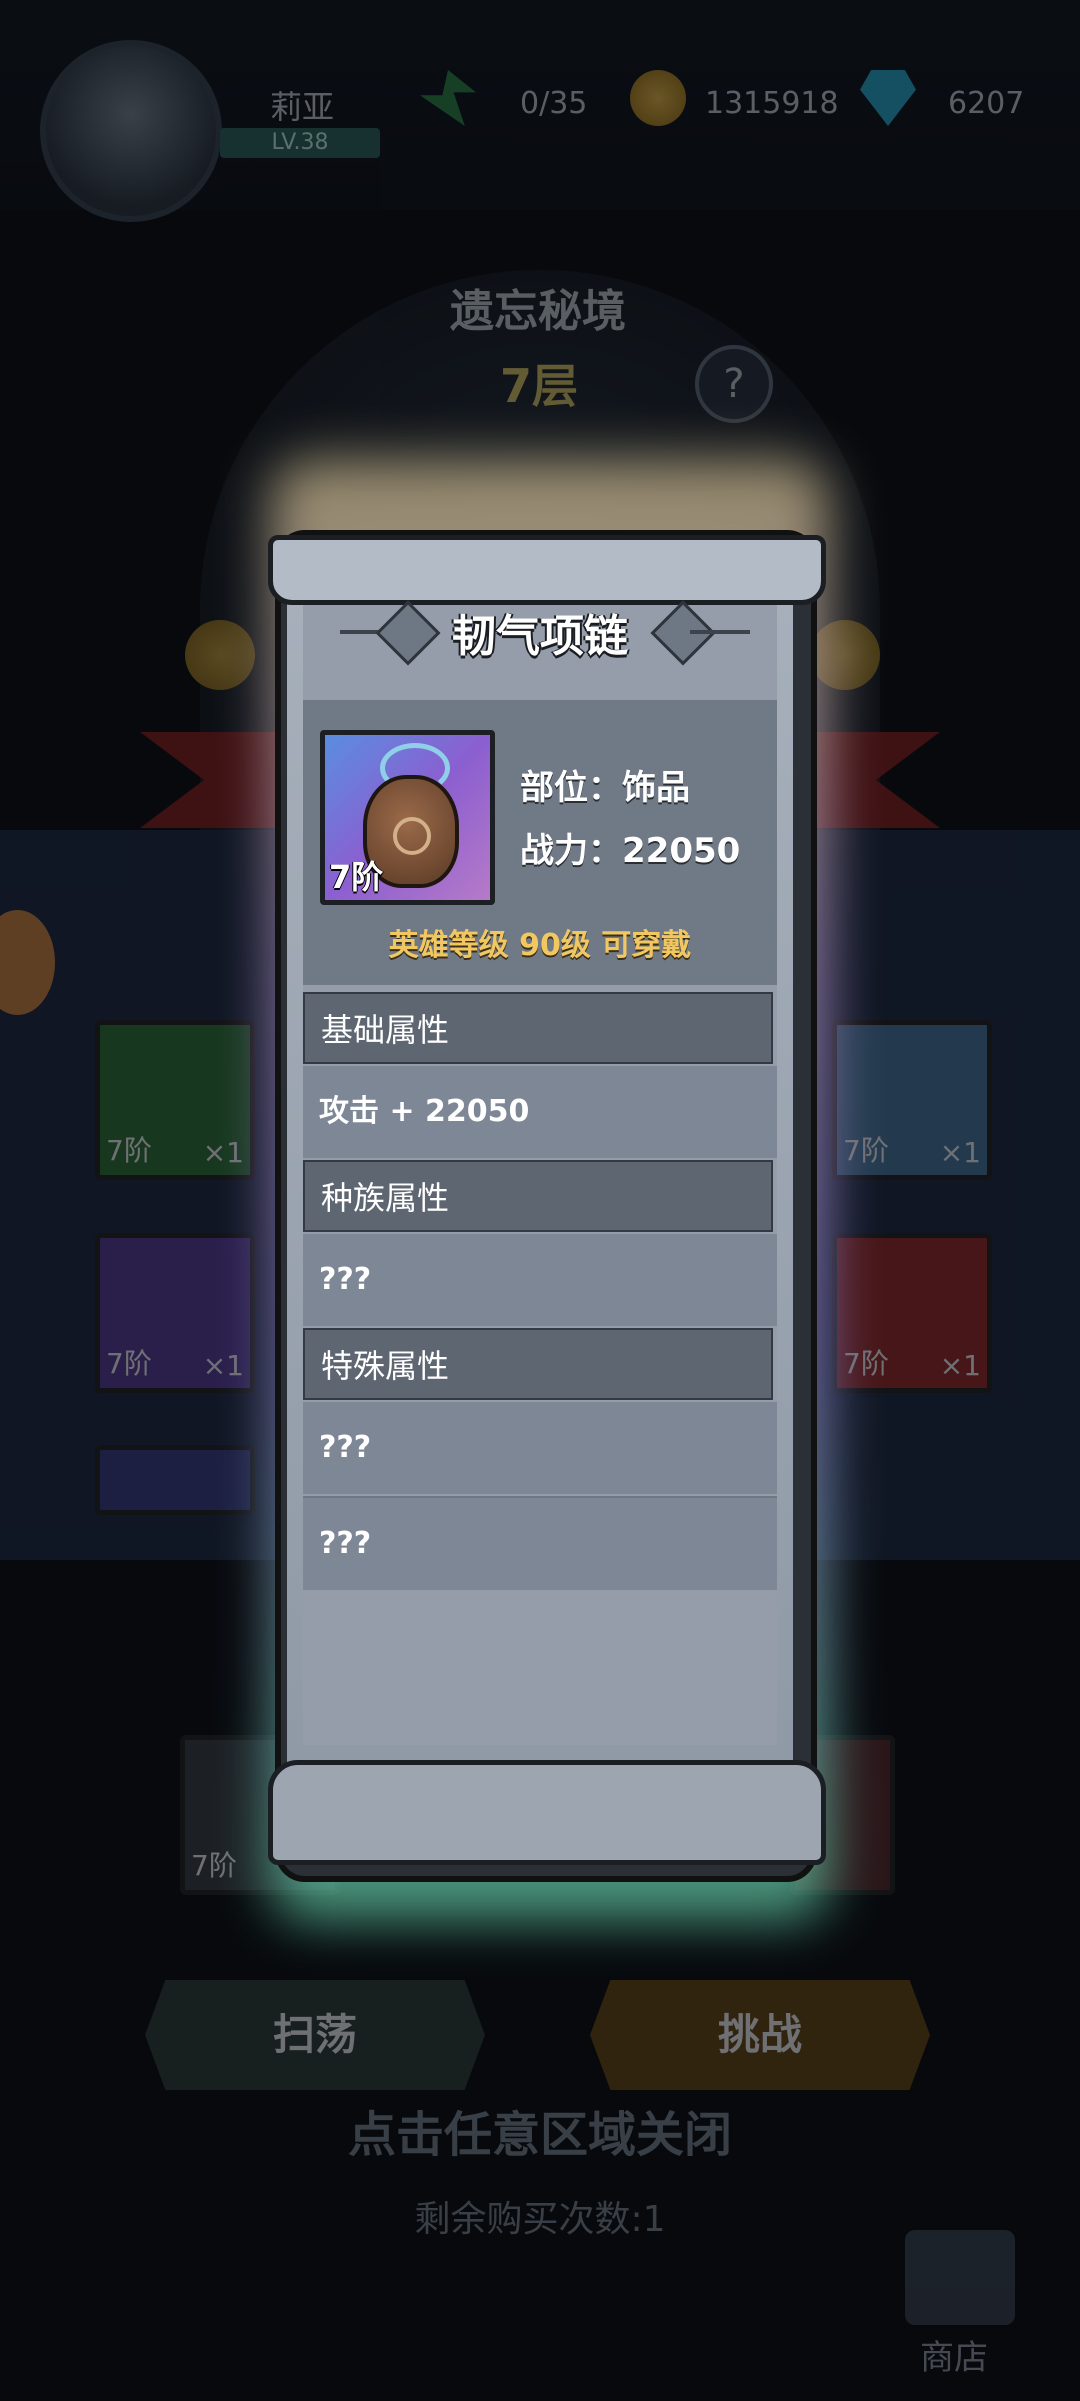 This screenshot has width=1080, height=2401. What do you see at coordinates (540, 636) in the screenshot?
I see `item-name: 韧气项链` at bounding box center [540, 636].